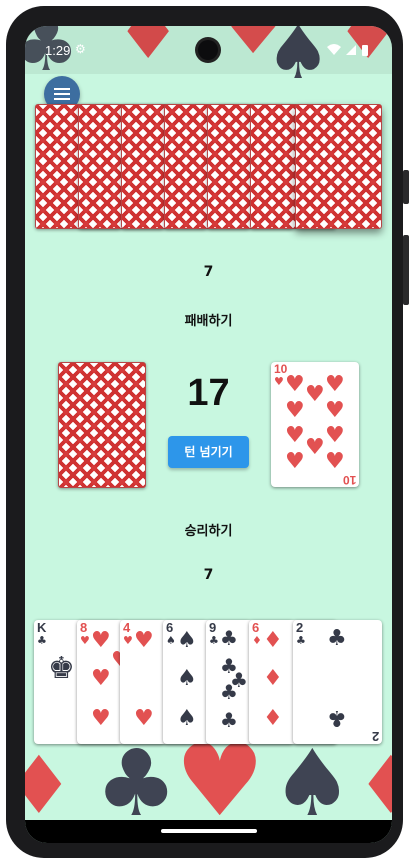  I want to click on front-camera, so click(208, 50).